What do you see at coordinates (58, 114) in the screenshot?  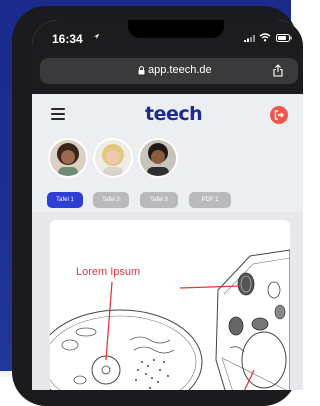 I see `hamburger-menu-icon` at bounding box center [58, 114].